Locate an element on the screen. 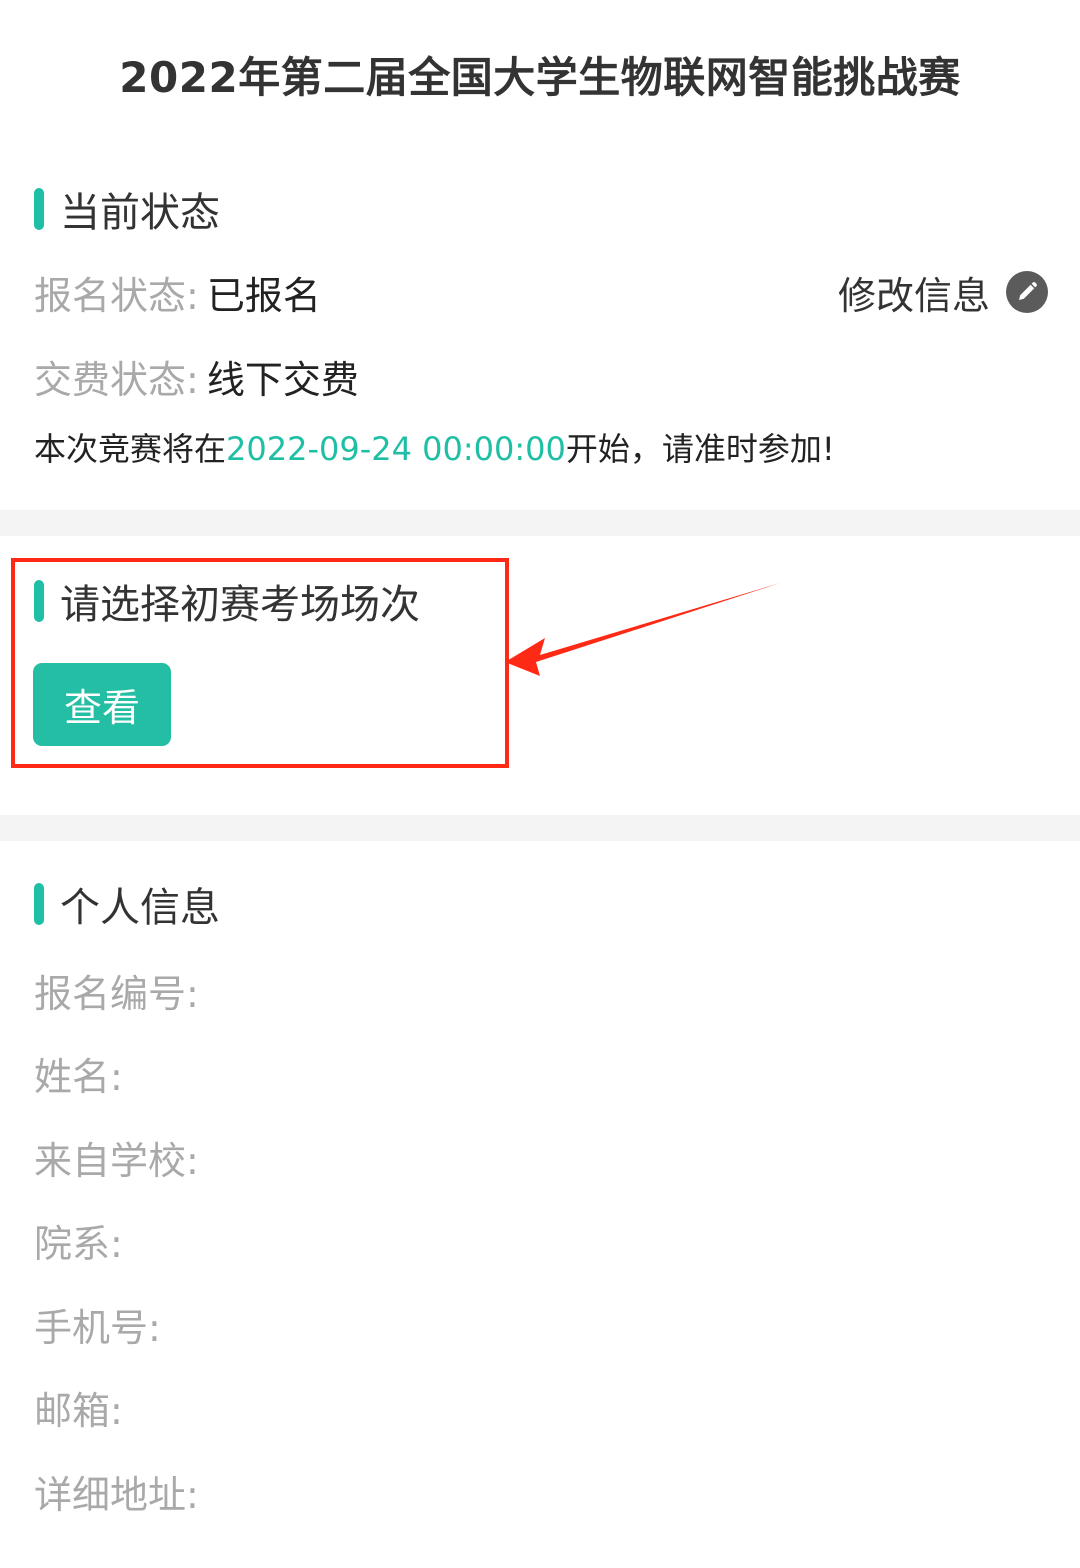 Image resolution: width=1080 pixels, height=1568 pixels. personal-section-title: 个人信息 is located at coordinates (140, 908).